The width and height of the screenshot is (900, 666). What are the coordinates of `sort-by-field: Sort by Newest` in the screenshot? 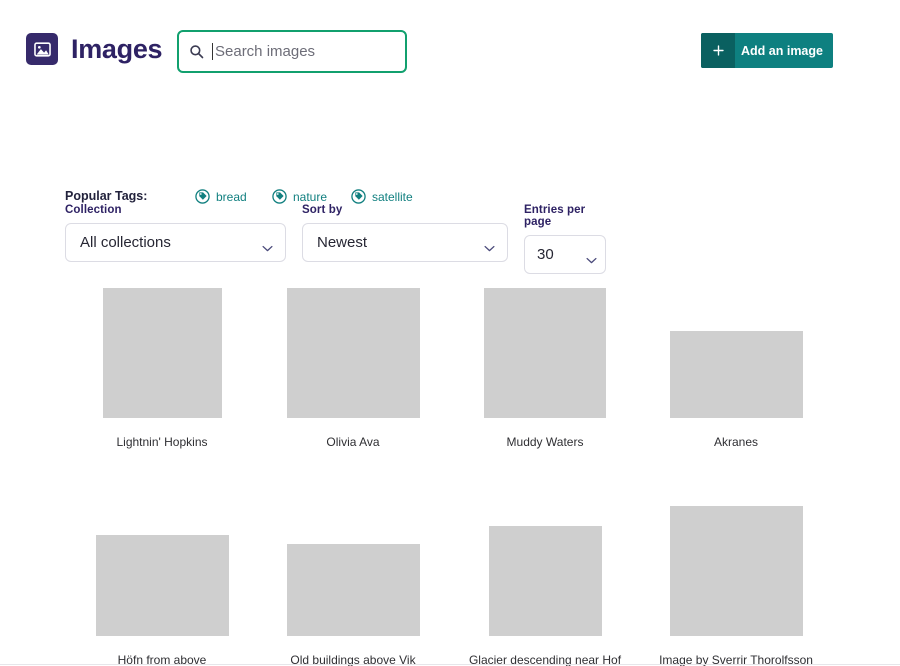 It's located at (405, 233).